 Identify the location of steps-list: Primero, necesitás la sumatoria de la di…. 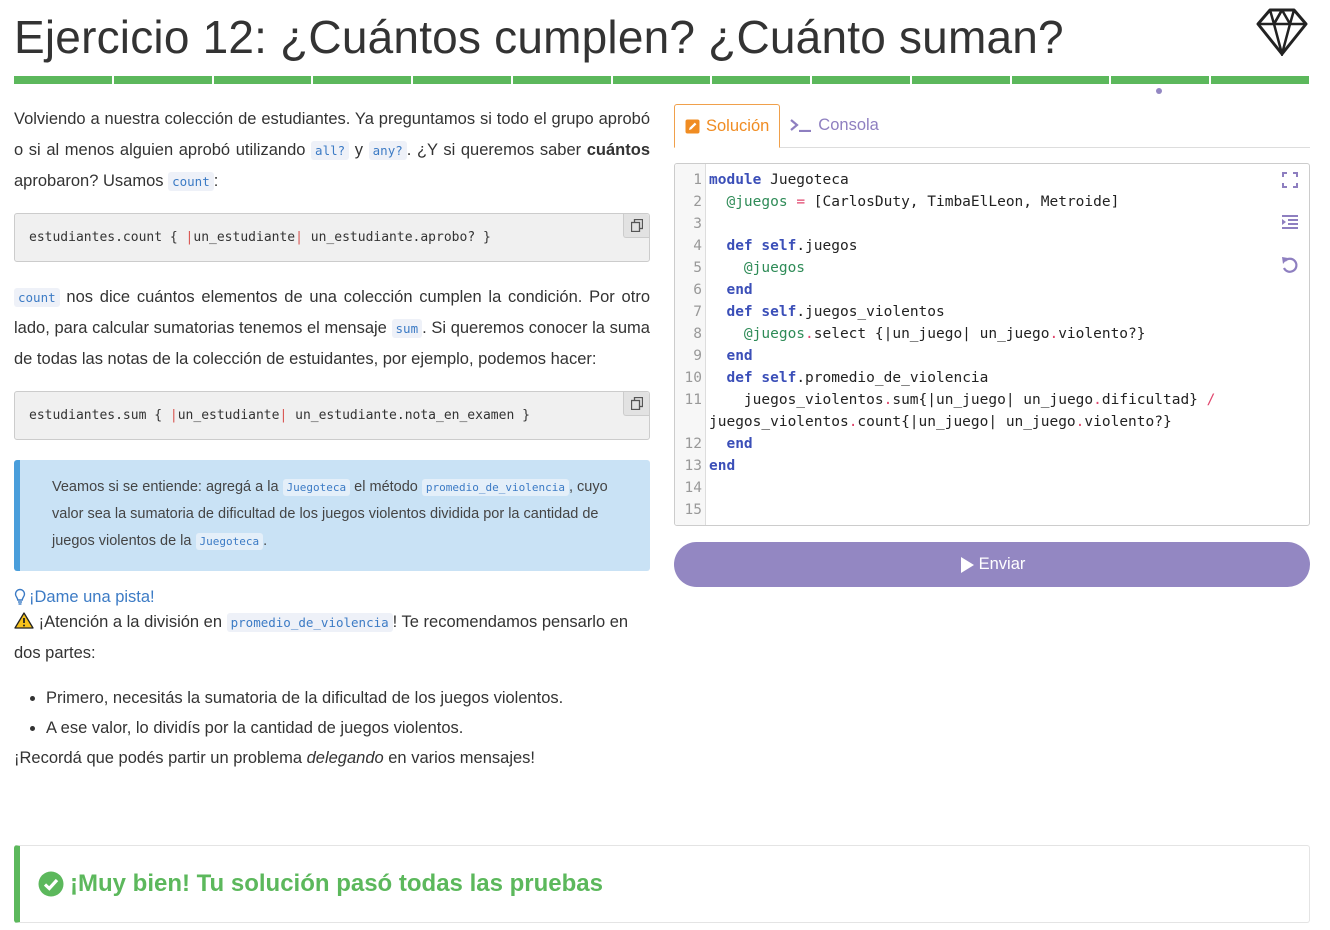
(332, 713).